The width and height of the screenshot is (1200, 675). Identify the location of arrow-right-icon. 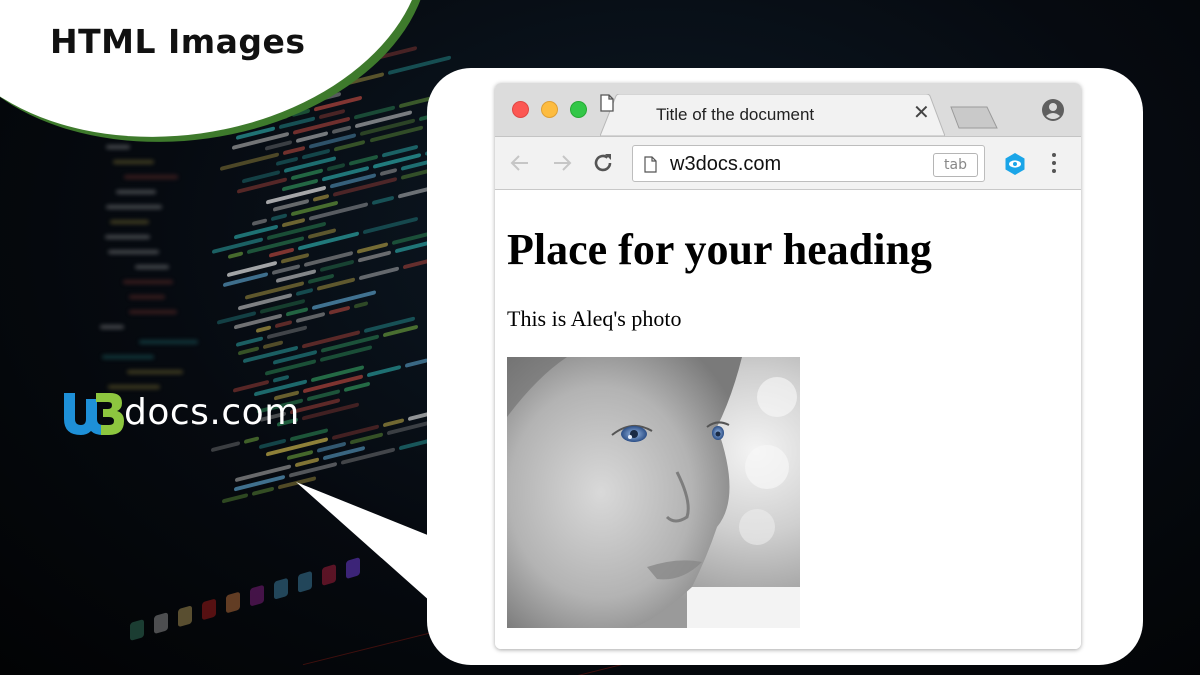
(562, 163).